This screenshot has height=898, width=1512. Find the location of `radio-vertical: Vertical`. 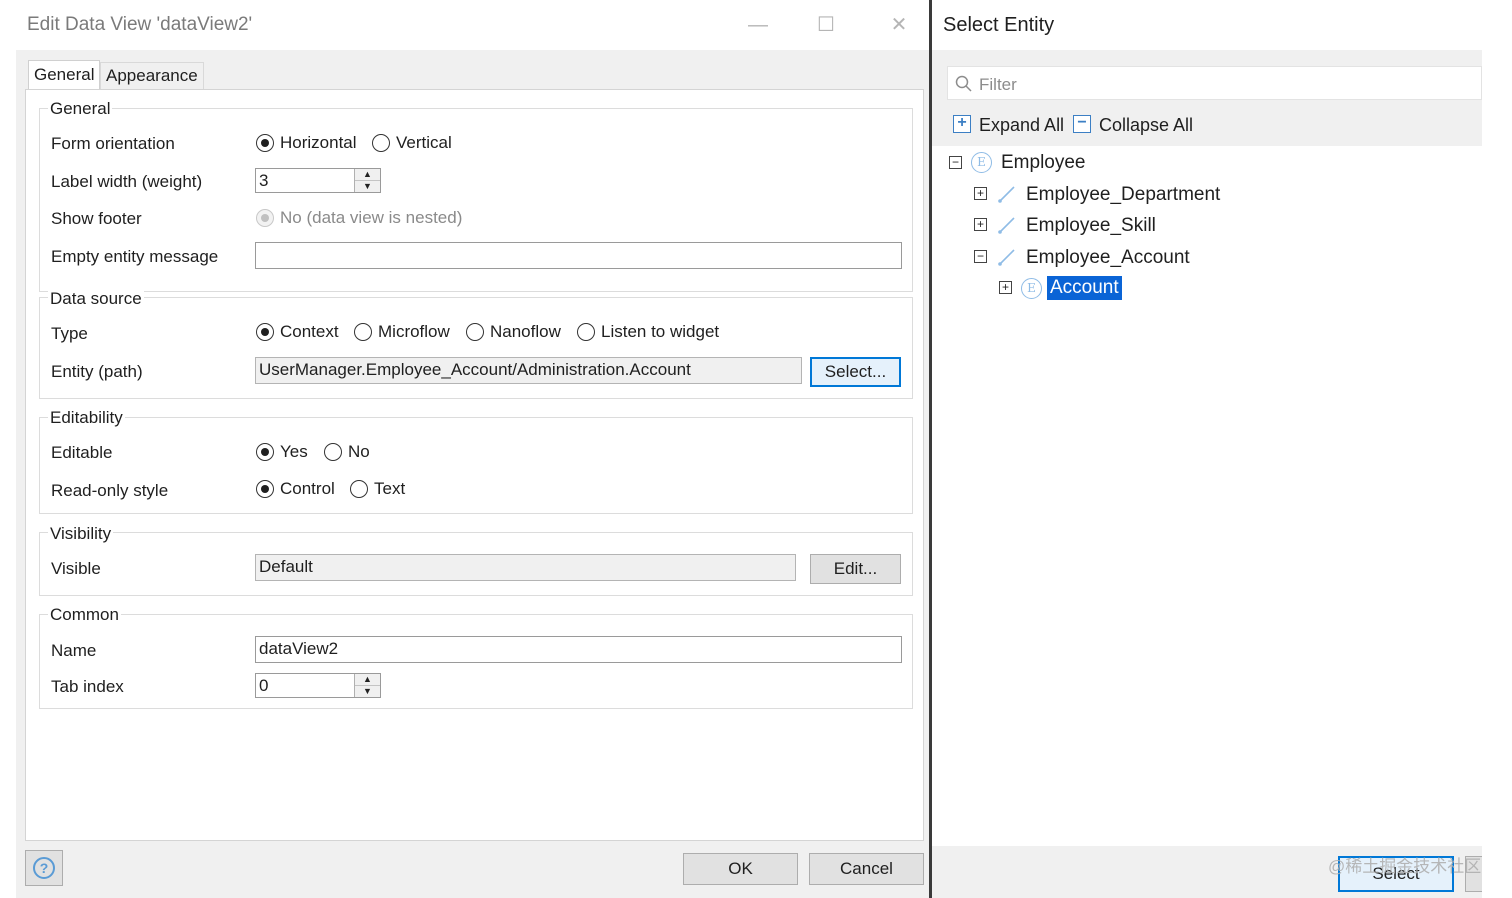

radio-vertical: Vertical is located at coordinates (412, 143).